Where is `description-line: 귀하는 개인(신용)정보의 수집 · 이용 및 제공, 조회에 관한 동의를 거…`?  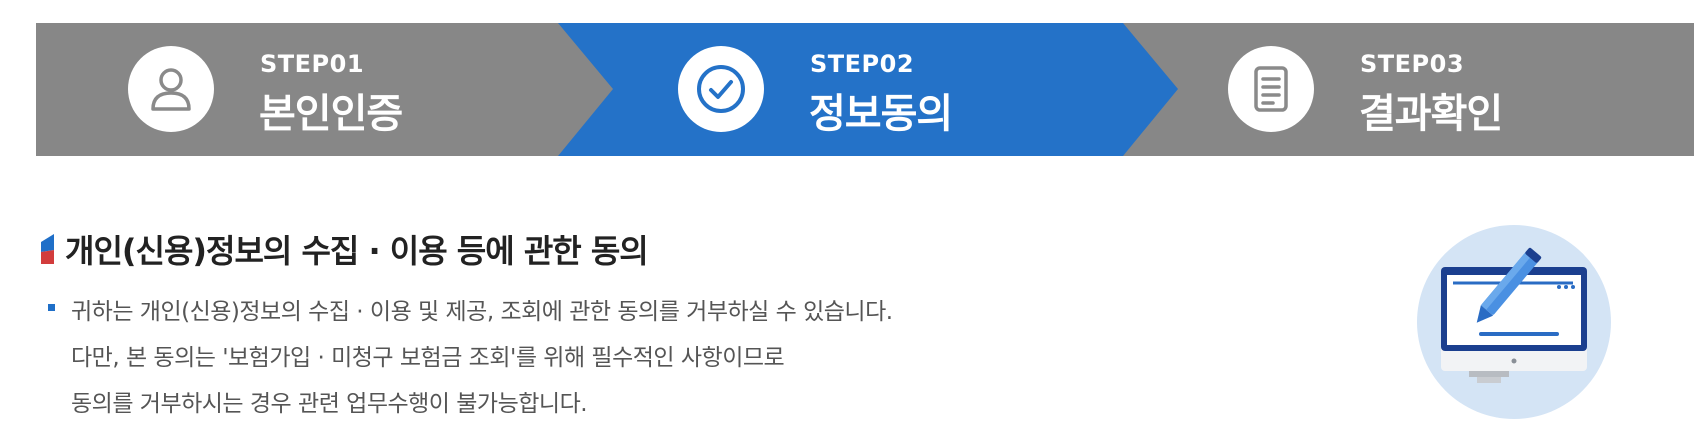
description-line: 귀하는 개인(신용)정보의 수집 · 이용 및 제공, 조회에 관한 동의를 거… is located at coordinates (482, 312).